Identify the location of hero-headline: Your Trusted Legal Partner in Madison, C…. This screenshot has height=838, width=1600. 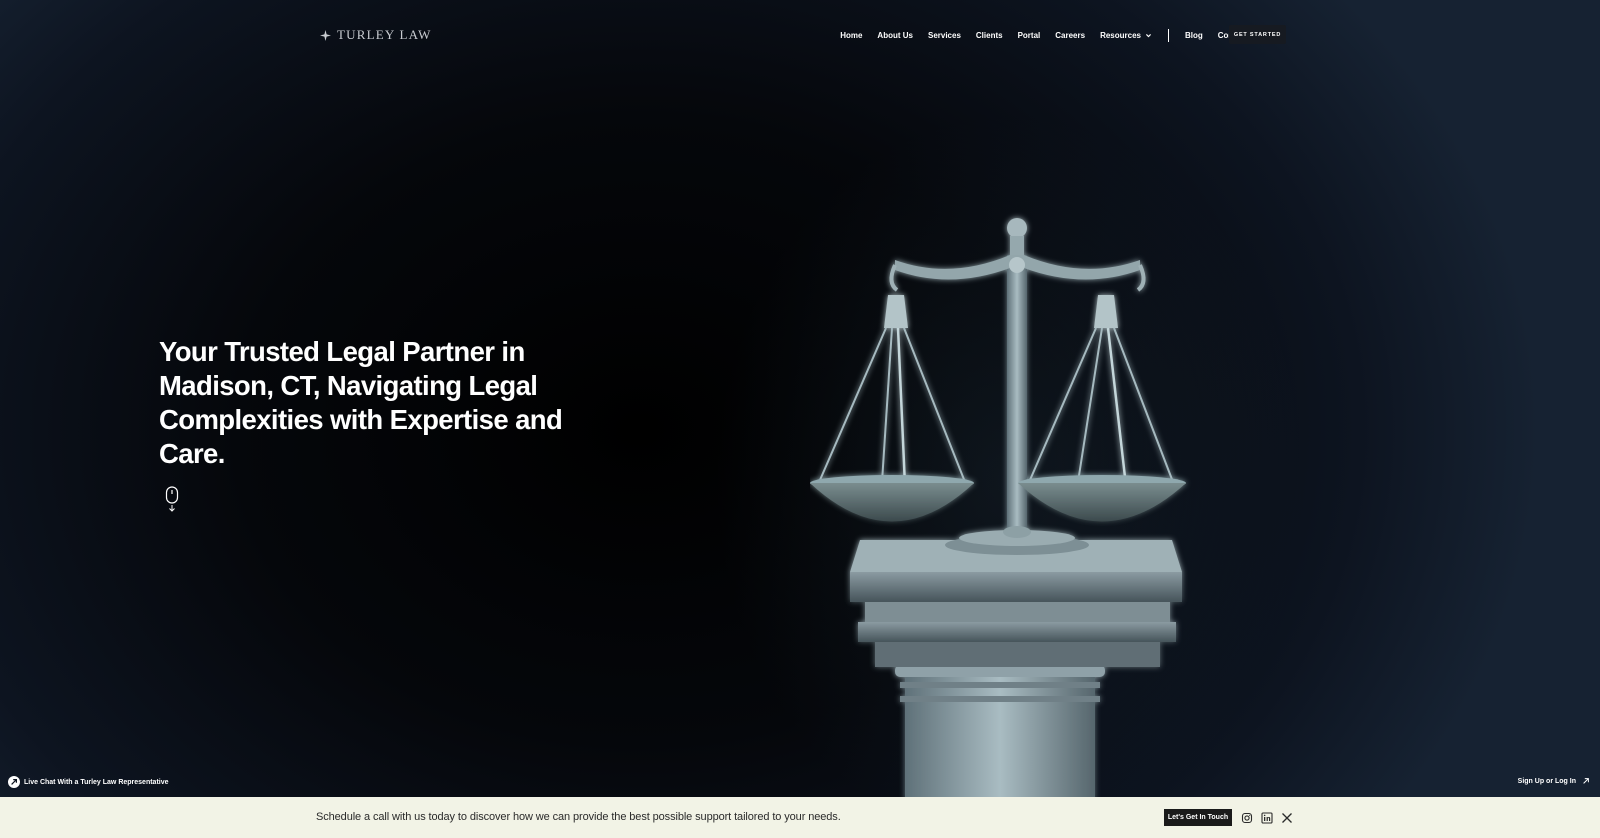
(361, 402).